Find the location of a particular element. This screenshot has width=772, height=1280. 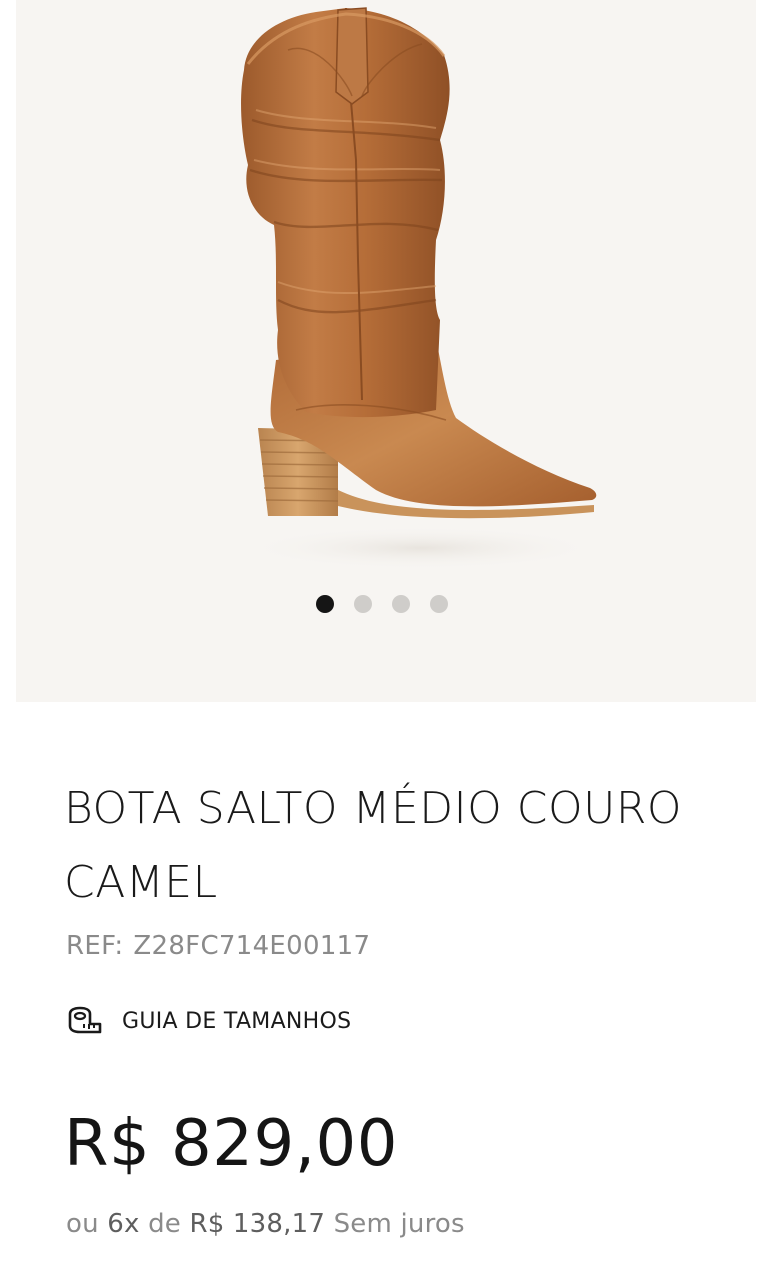

product-reference: REF: Z28FC714E00117 is located at coordinates (218, 946).